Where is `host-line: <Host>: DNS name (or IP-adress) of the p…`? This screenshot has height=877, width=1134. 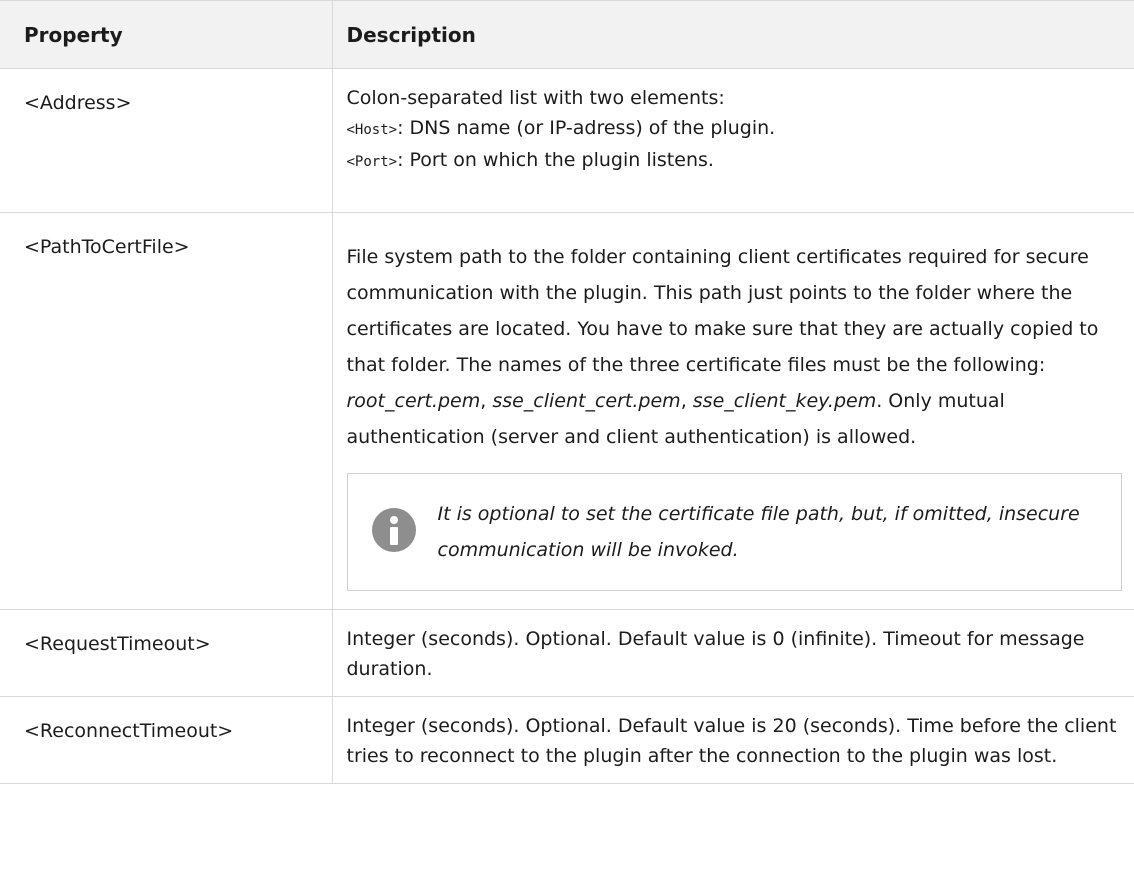 host-line: <Host>: DNS name (or IP-adress) of the p… is located at coordinates (735, 129).